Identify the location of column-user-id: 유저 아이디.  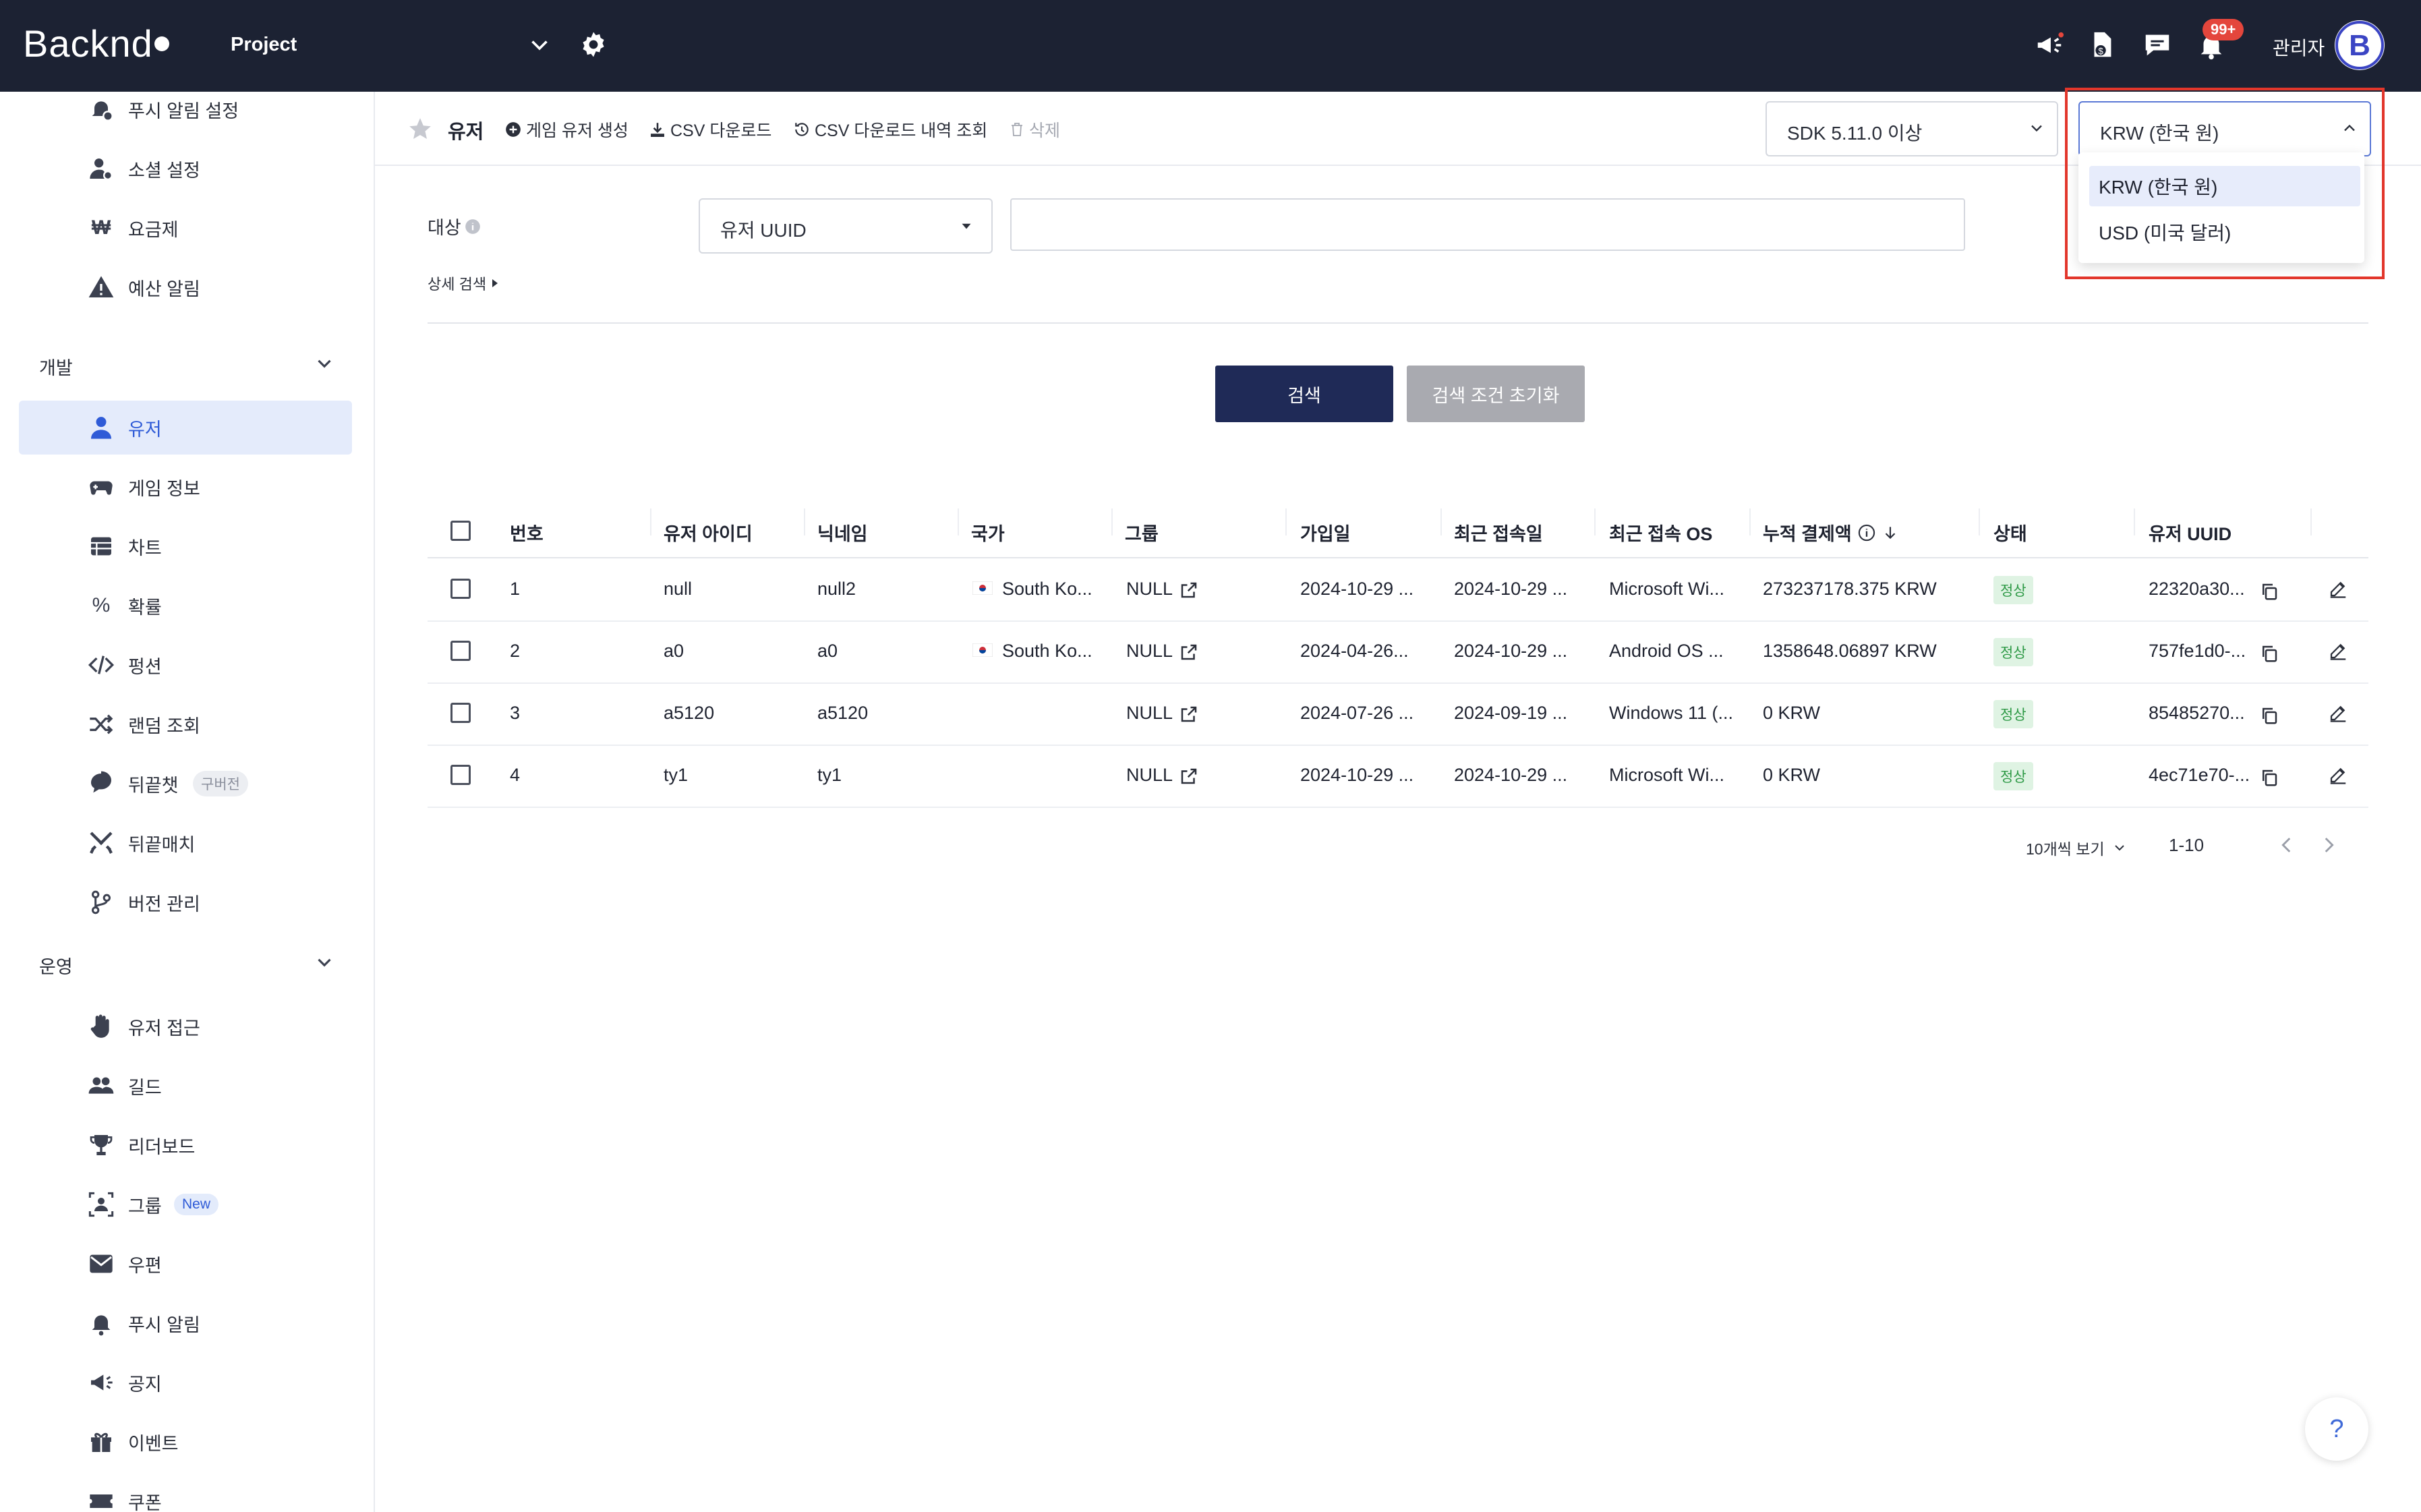
(708, 532).